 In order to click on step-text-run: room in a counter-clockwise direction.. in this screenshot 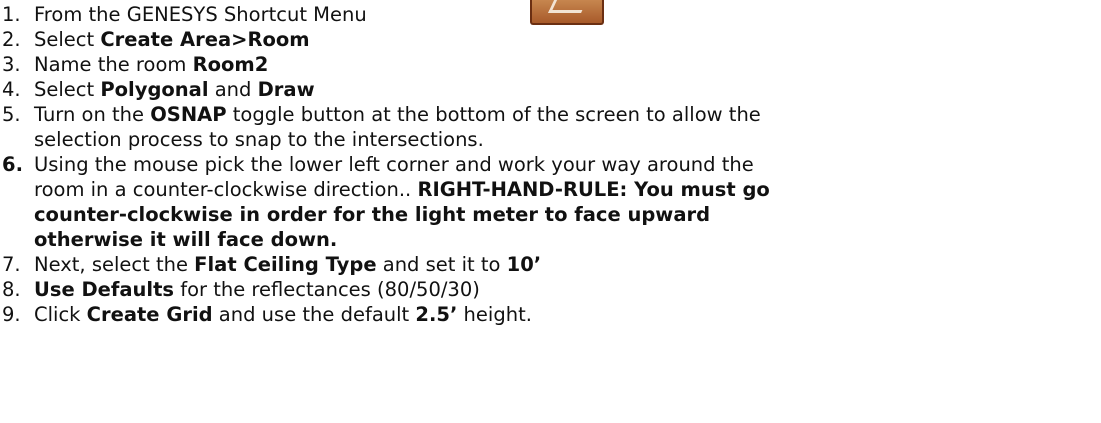, I will do `click(226, 189)`.